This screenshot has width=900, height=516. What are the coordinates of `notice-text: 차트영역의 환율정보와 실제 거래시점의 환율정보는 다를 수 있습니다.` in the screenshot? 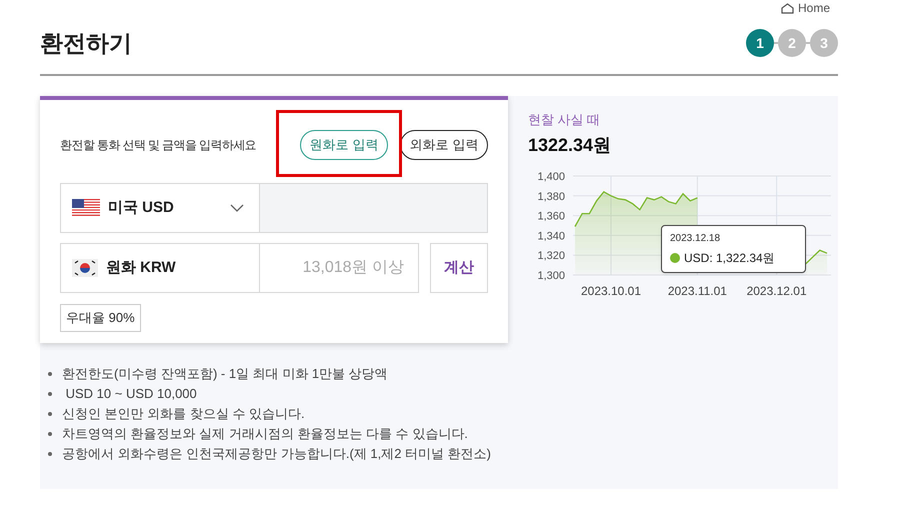 It's located at (265, 434).